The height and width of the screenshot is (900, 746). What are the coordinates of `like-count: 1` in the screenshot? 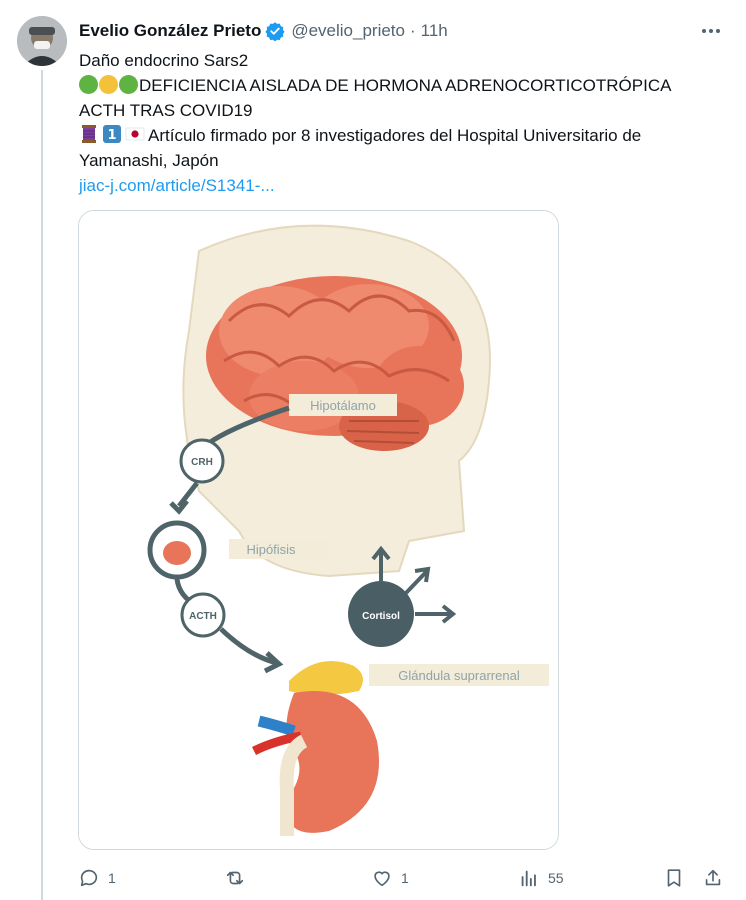 It's located at (405, 878).